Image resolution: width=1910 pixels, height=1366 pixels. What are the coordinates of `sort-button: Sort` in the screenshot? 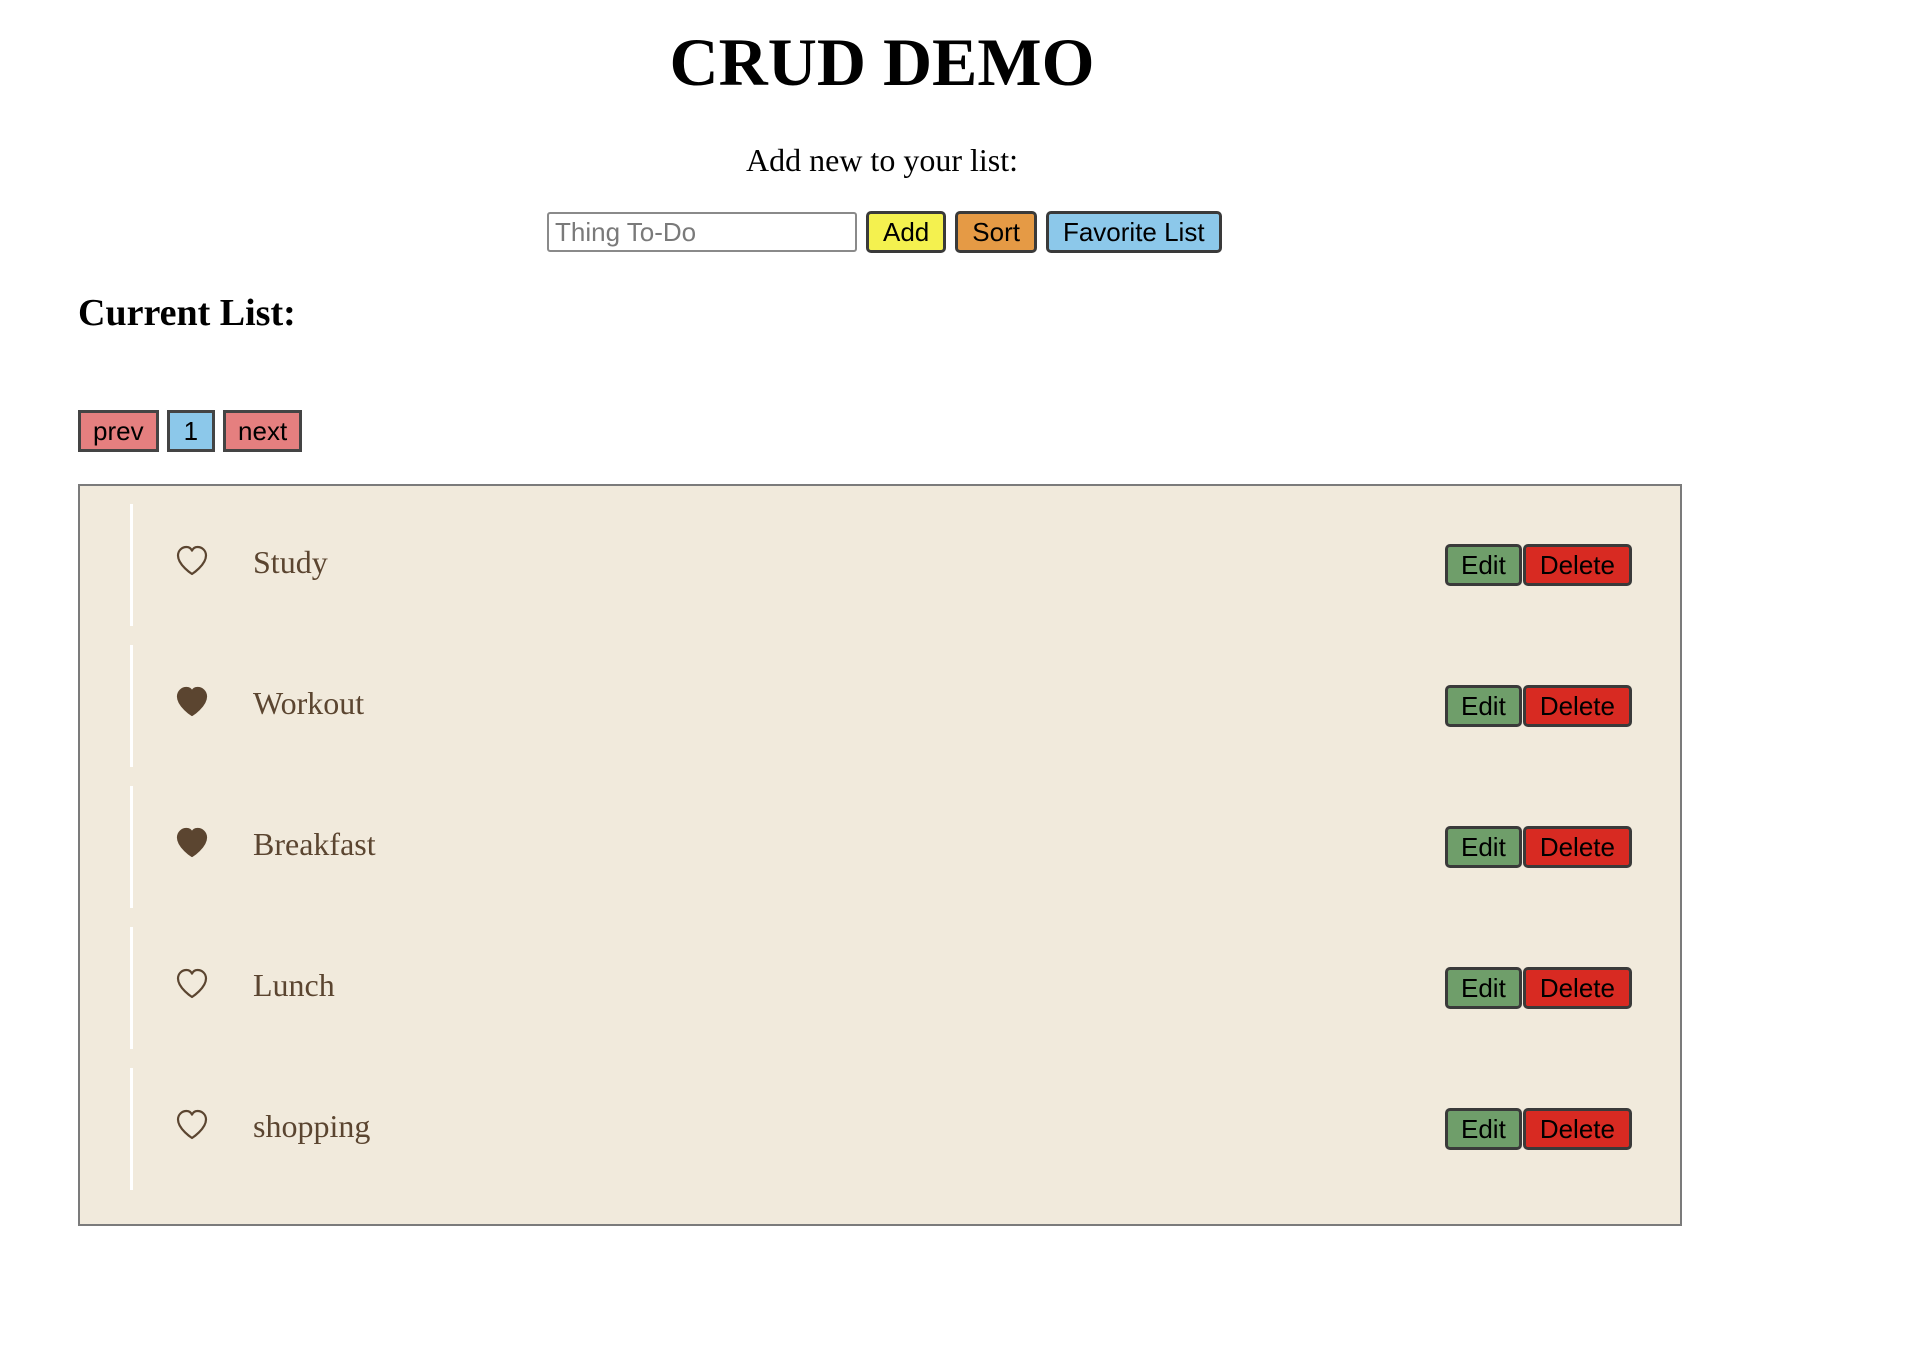 It's located at (996, 232).